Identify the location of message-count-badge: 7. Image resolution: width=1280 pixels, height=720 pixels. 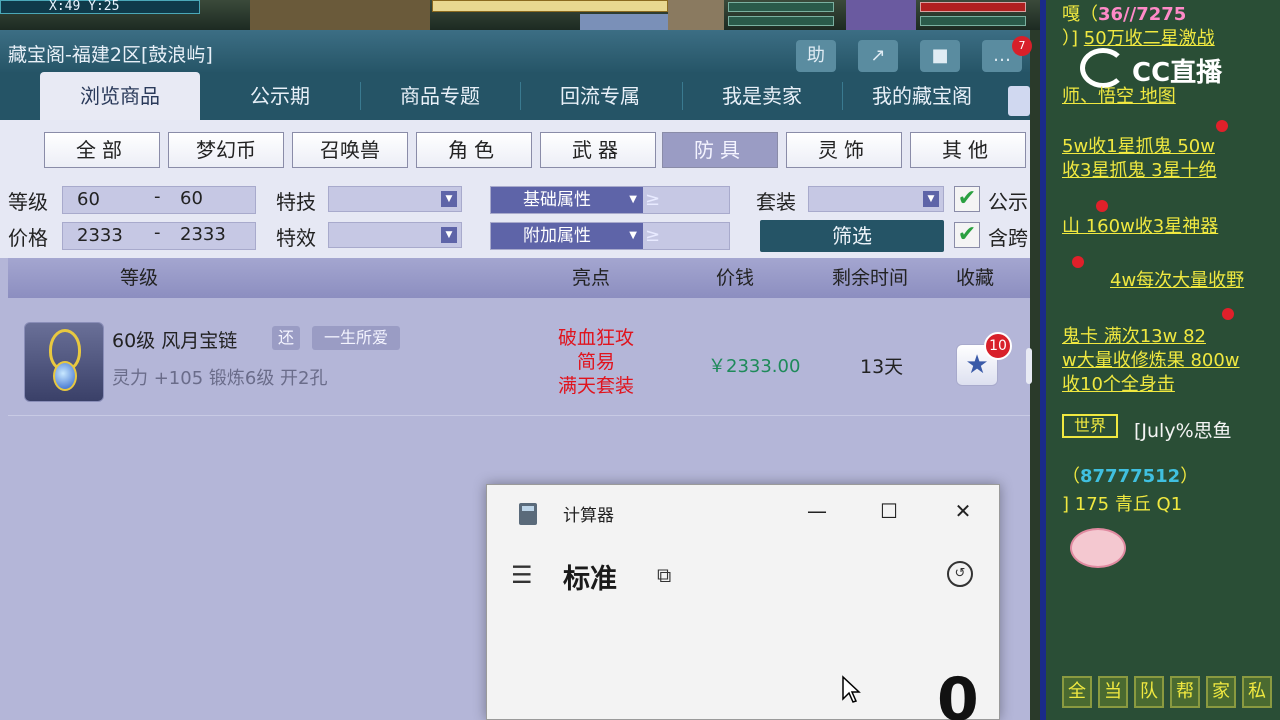
(1022, 46).